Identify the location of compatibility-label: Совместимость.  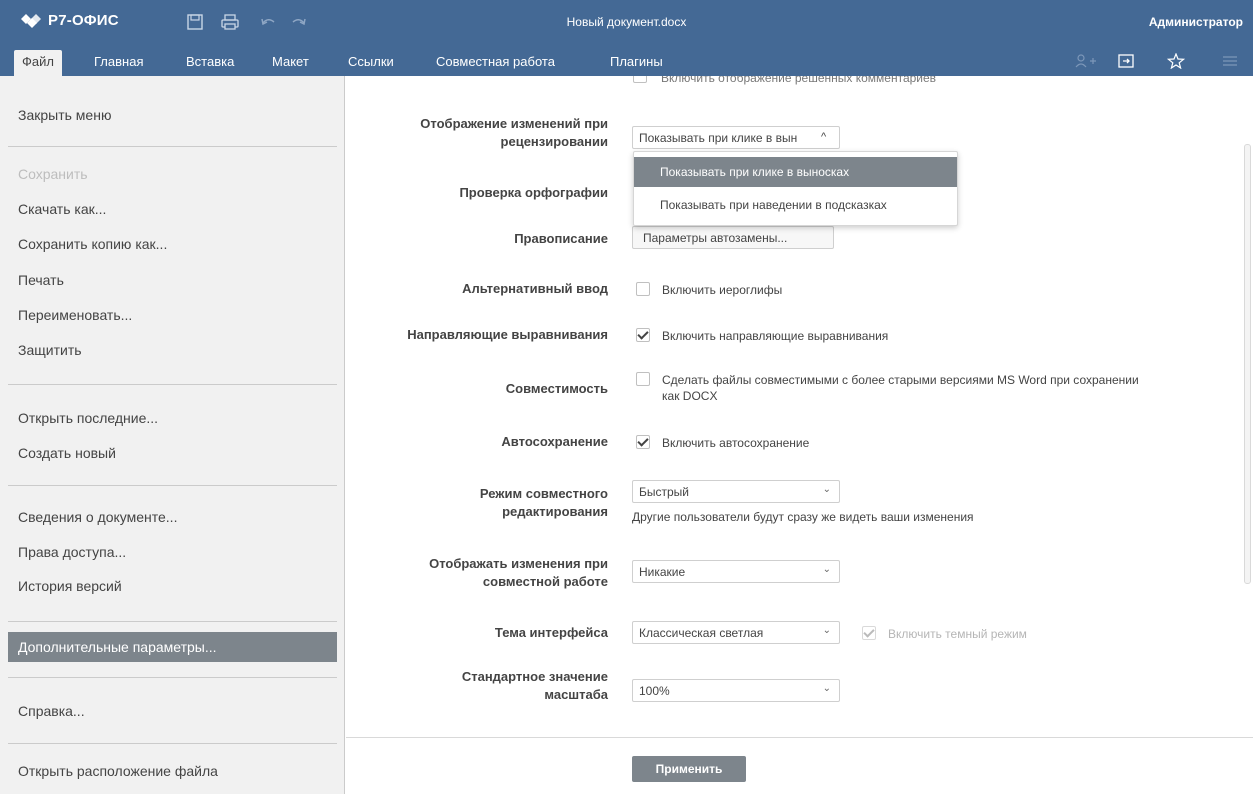
(556, 388).